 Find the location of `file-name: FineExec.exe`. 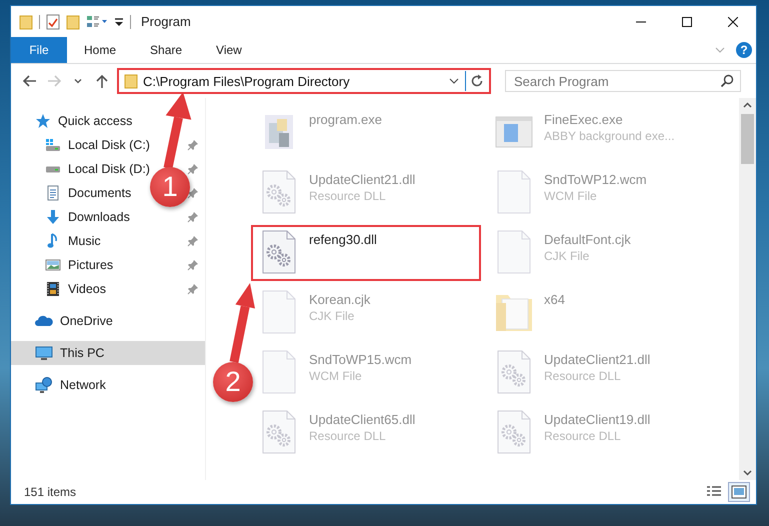

file-name: FineExec.exe is located at coordinates (584, 119).